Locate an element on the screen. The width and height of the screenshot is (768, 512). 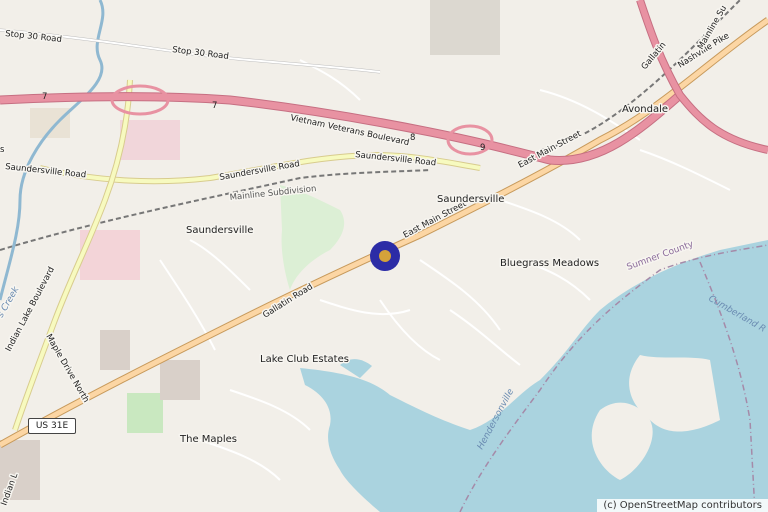
road-label-gallatin-road: Gallatin Road is located at coordinates (288, 301).